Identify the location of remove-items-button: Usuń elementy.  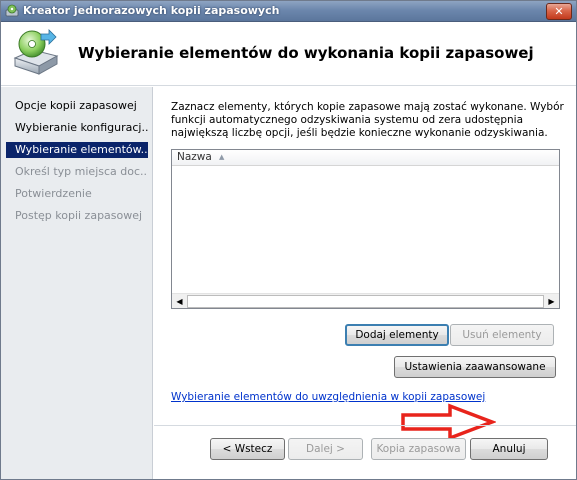
(502, 335).